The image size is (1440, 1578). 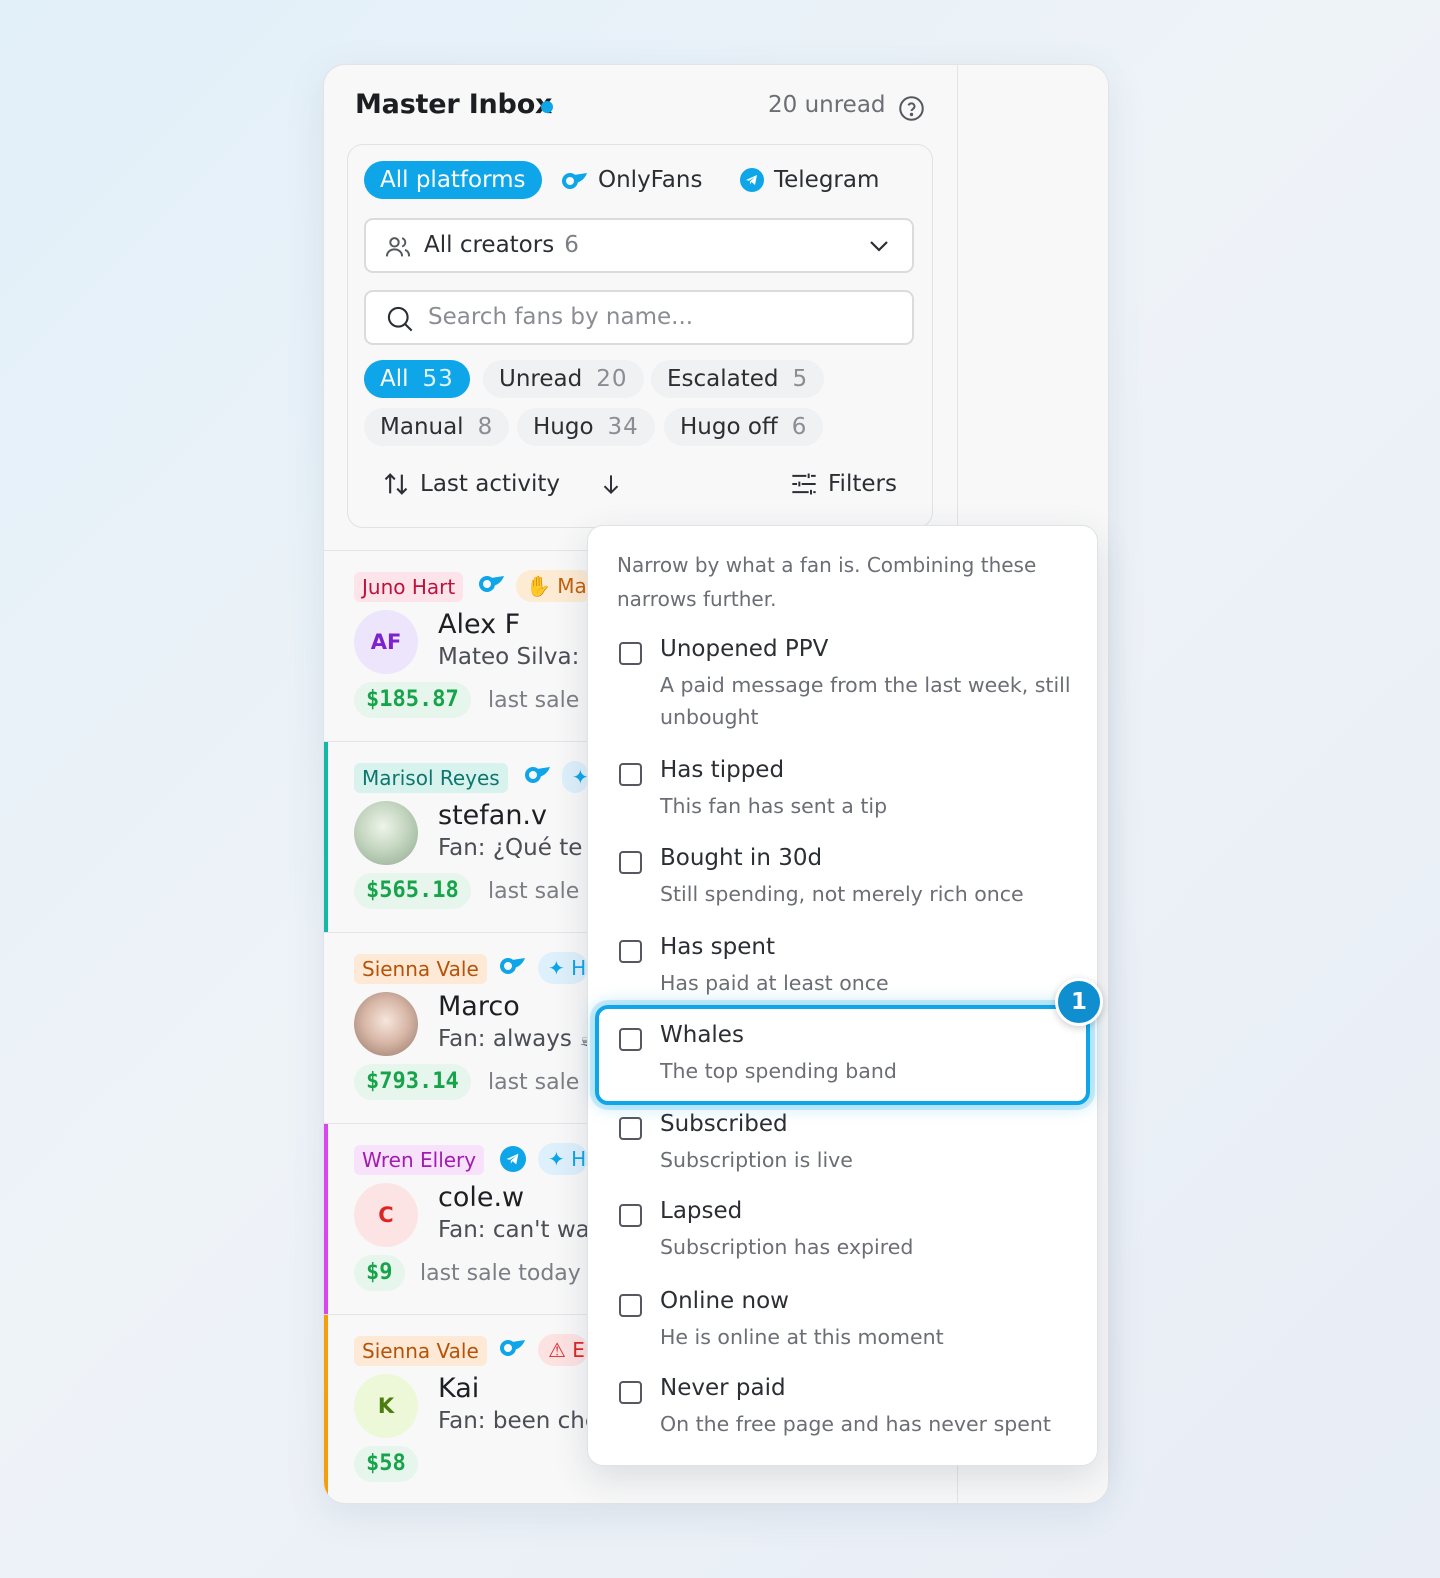 What do you see at coordinates (911, 108) in the screenshot?
I see `help-icon` at bounding box center [911, 108].